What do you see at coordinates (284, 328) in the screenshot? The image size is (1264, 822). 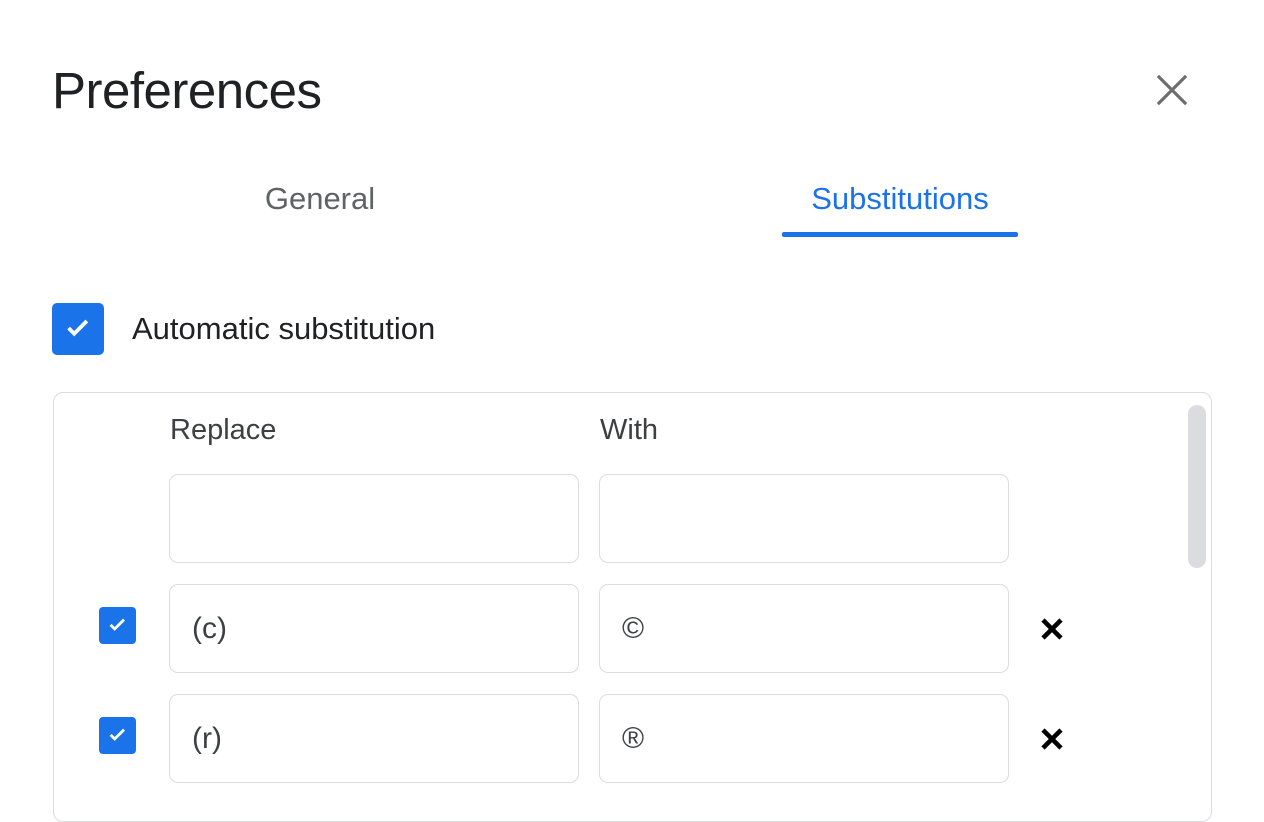 I see `automatic-substitution-label: Automatic substitution` at bounding box center [284, 328].